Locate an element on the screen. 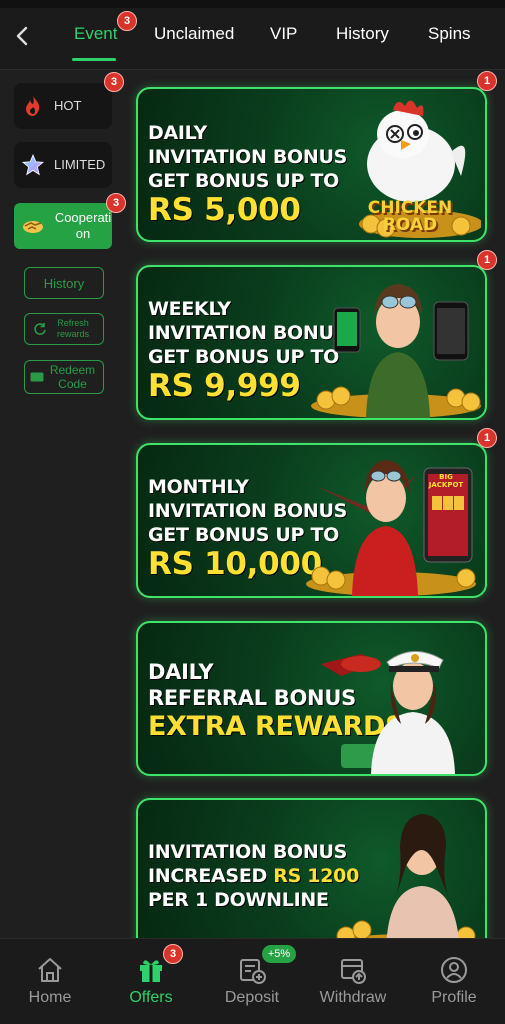 The image size is (505, 1024). ticket-icon is located at coordinates (36, 377).